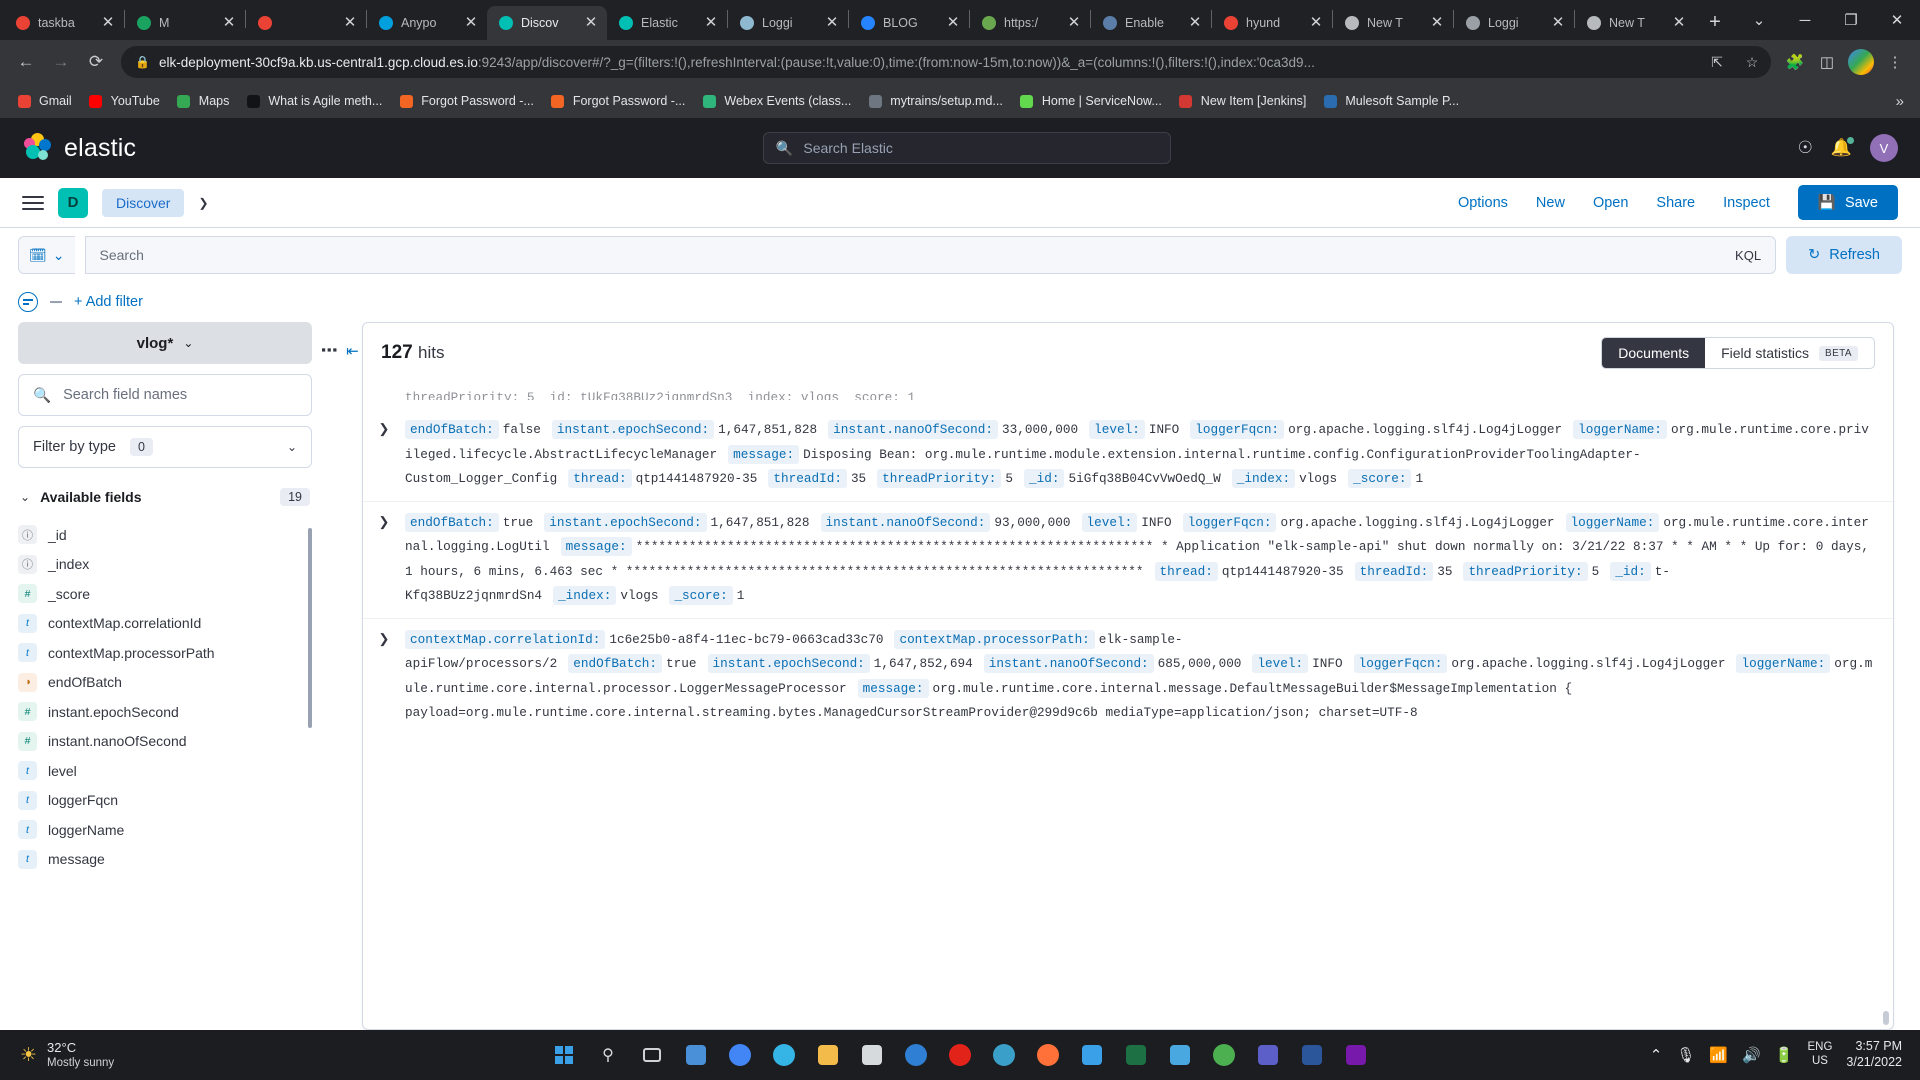  What do you see at coordinates (165, 771) in the screenshot?
I see `sidebar-field-level: t level` at bounding box center [165, 771].